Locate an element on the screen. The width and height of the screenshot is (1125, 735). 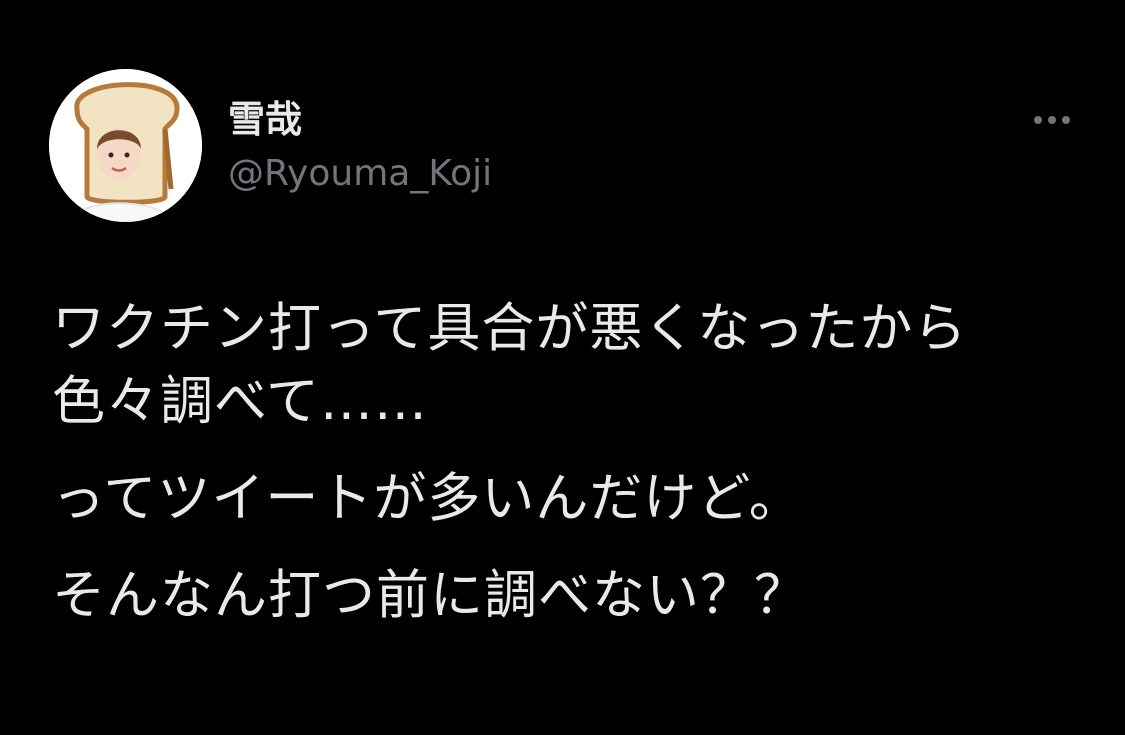
avatar-image is located at coordinates (125, 145).